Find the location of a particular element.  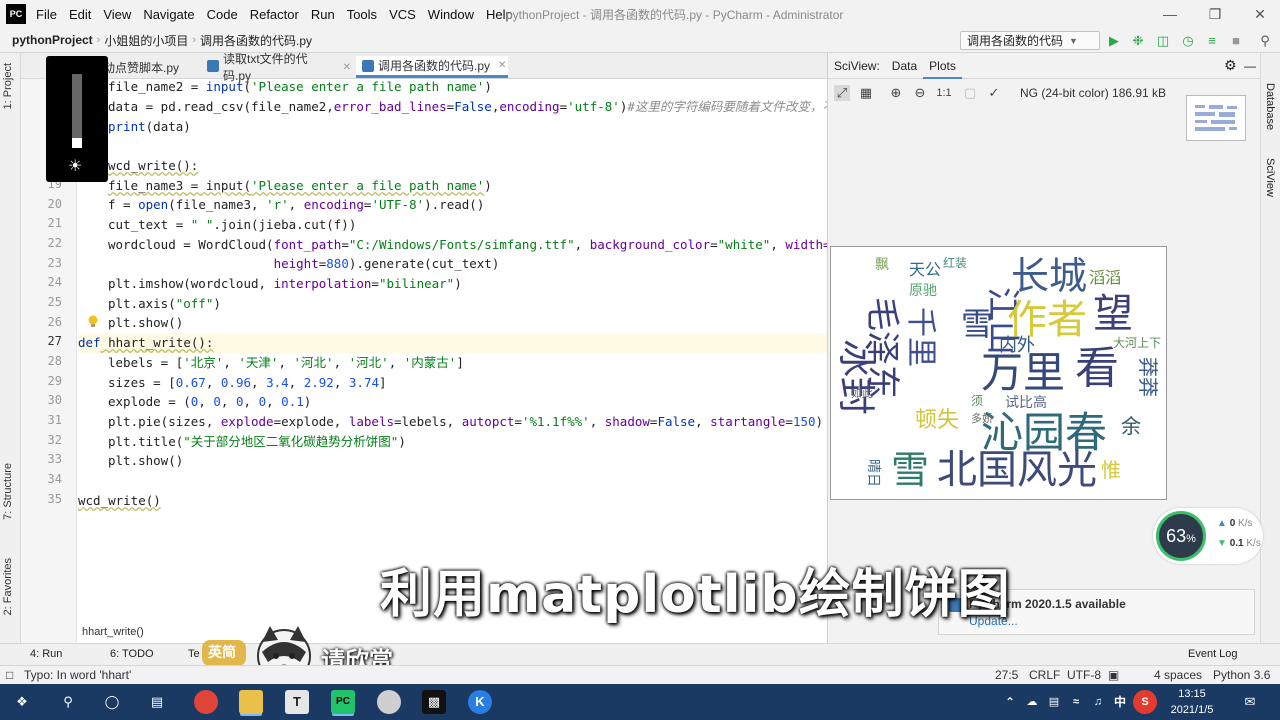

code-line: print(data) is located at coordinates (452, 127).